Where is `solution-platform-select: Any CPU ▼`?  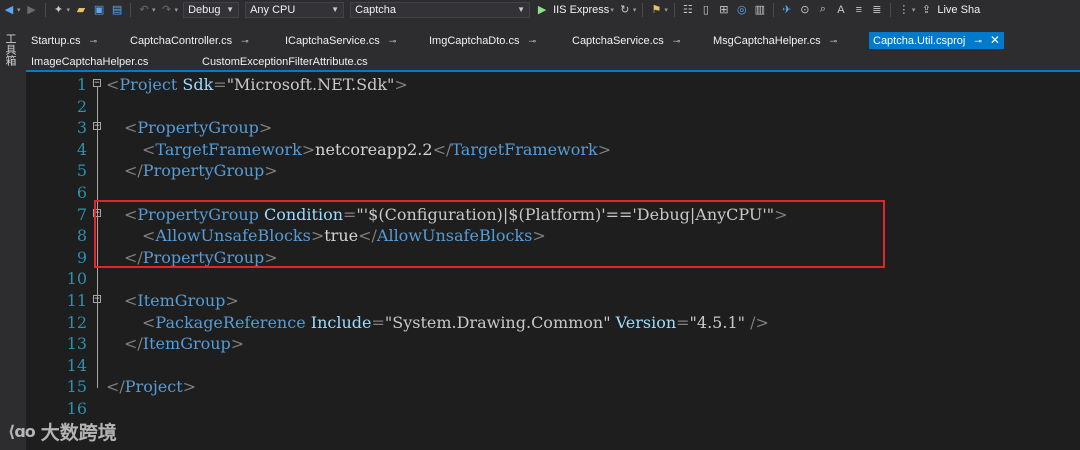
solution-platform-select: Any CPU ▼ is located at coordinates (295, 9).